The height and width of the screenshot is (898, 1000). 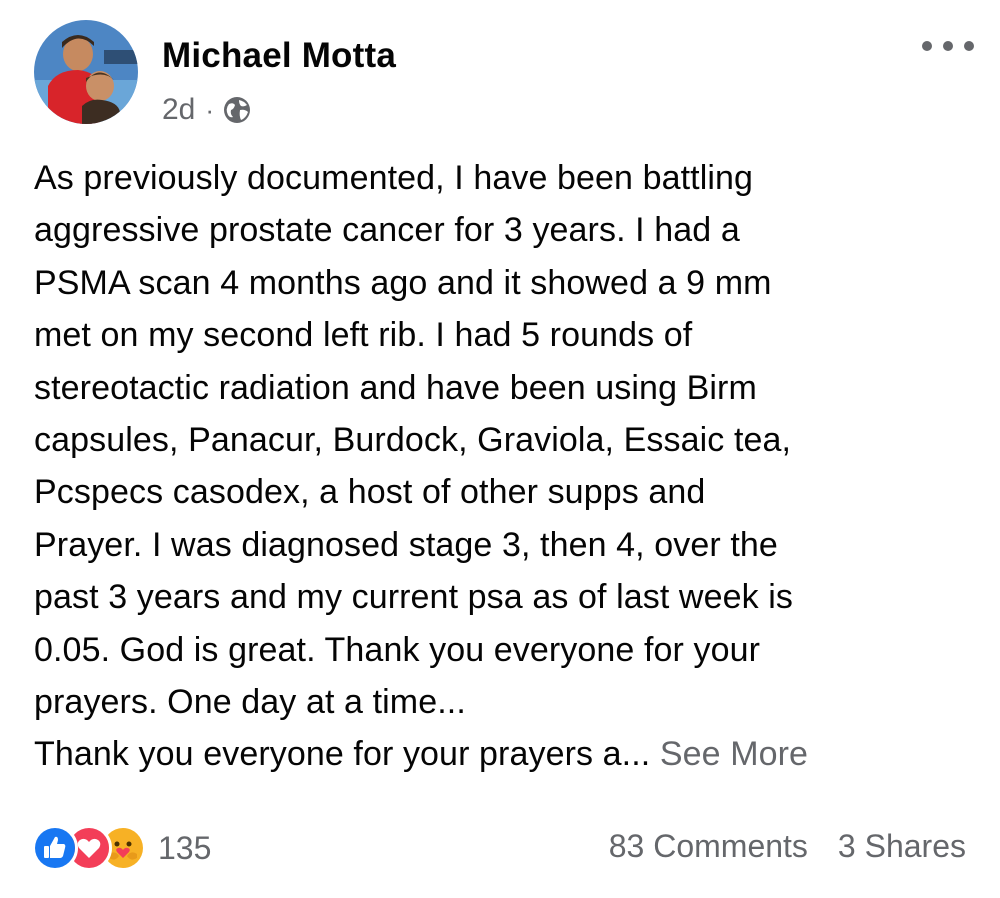 What do you see at coordinates (178, 110) in the screenshot?
I see `timestamp: 2d` at bounding box center [178, 110].